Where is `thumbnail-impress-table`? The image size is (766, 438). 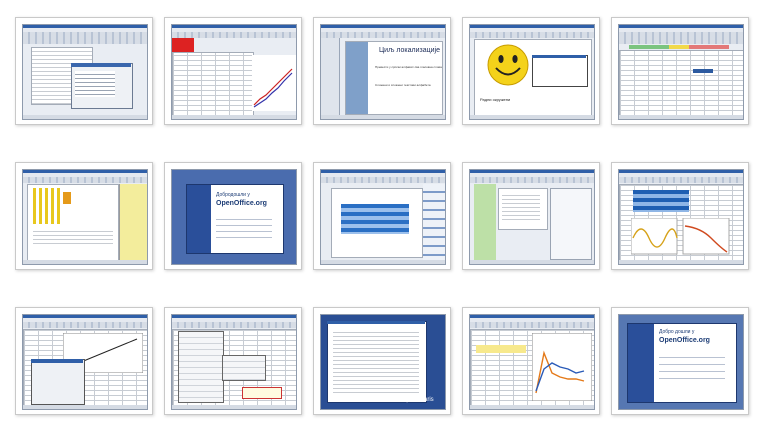
thumbnail-impress-table is located at coordinates (382, 216).